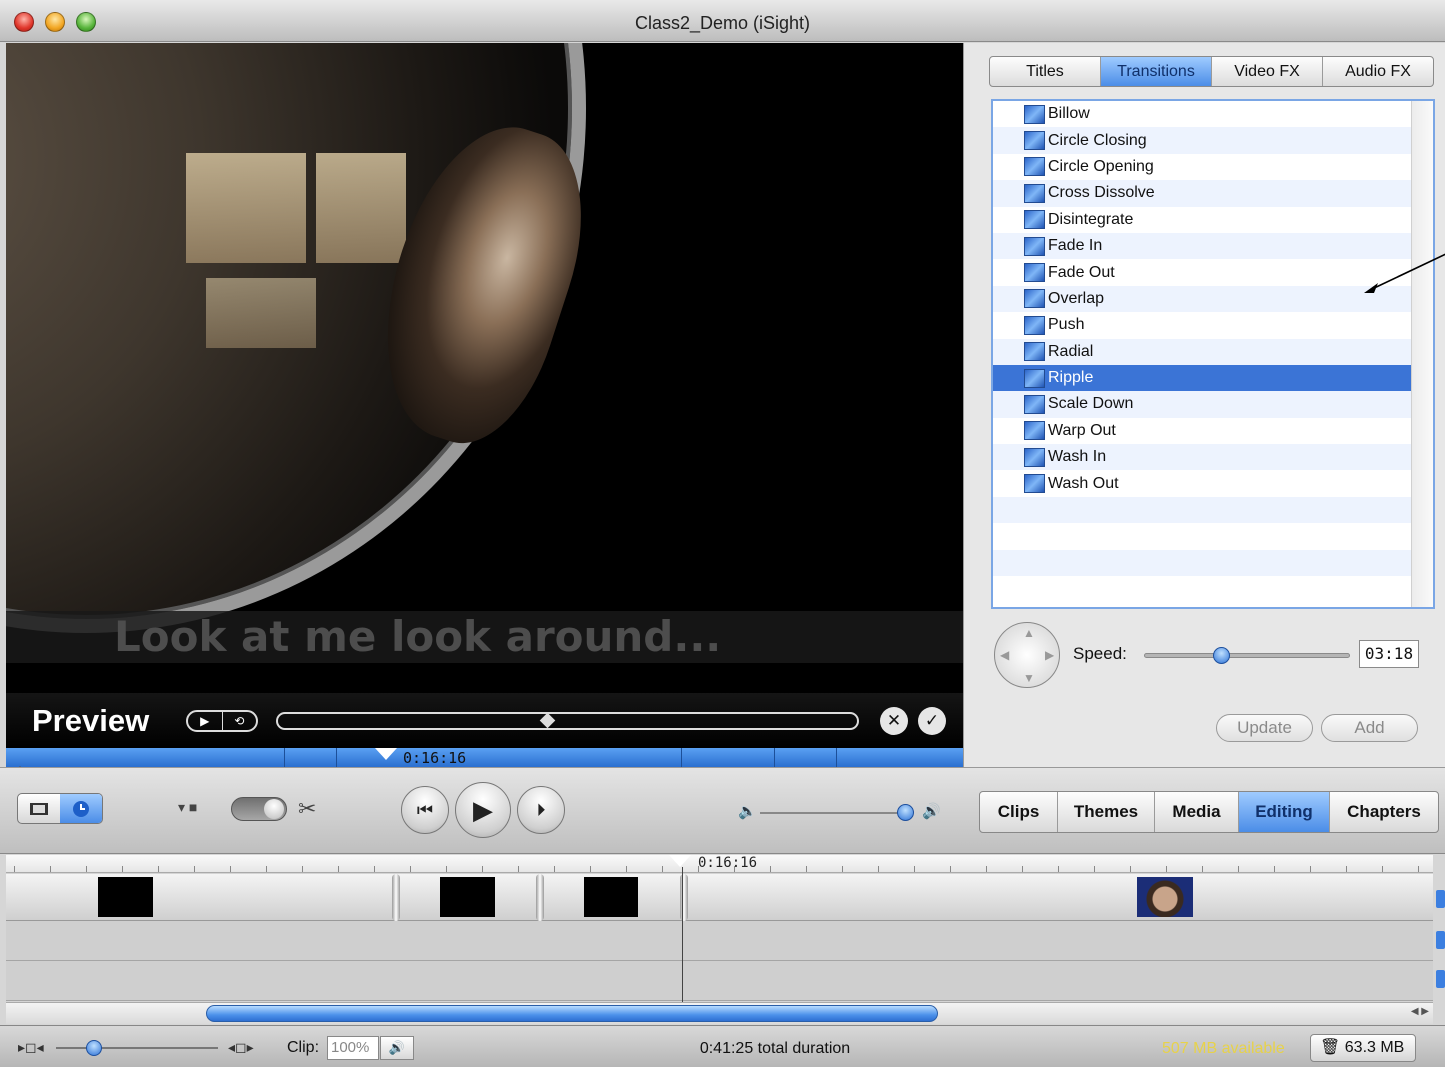 This screenshot has height=1067, width=1445. I want to click on media-pane-button: Media, so click(1197, 812).